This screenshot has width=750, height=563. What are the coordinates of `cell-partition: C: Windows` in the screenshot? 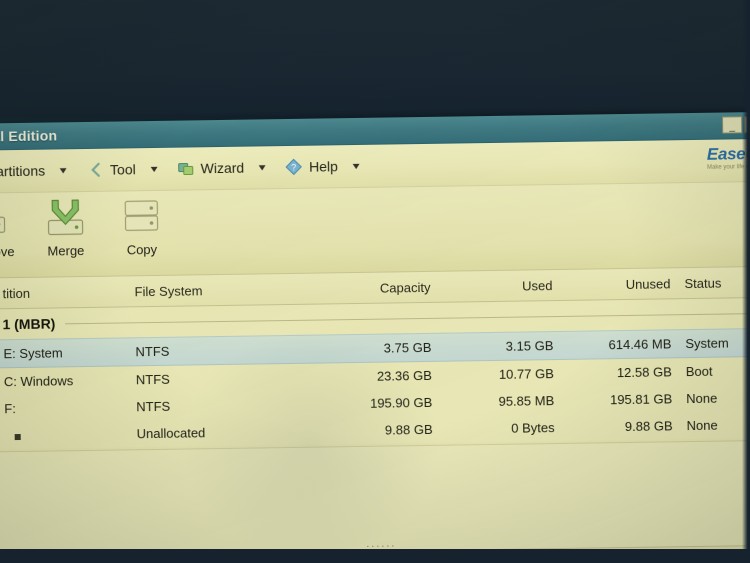 It's located at (38, 381).